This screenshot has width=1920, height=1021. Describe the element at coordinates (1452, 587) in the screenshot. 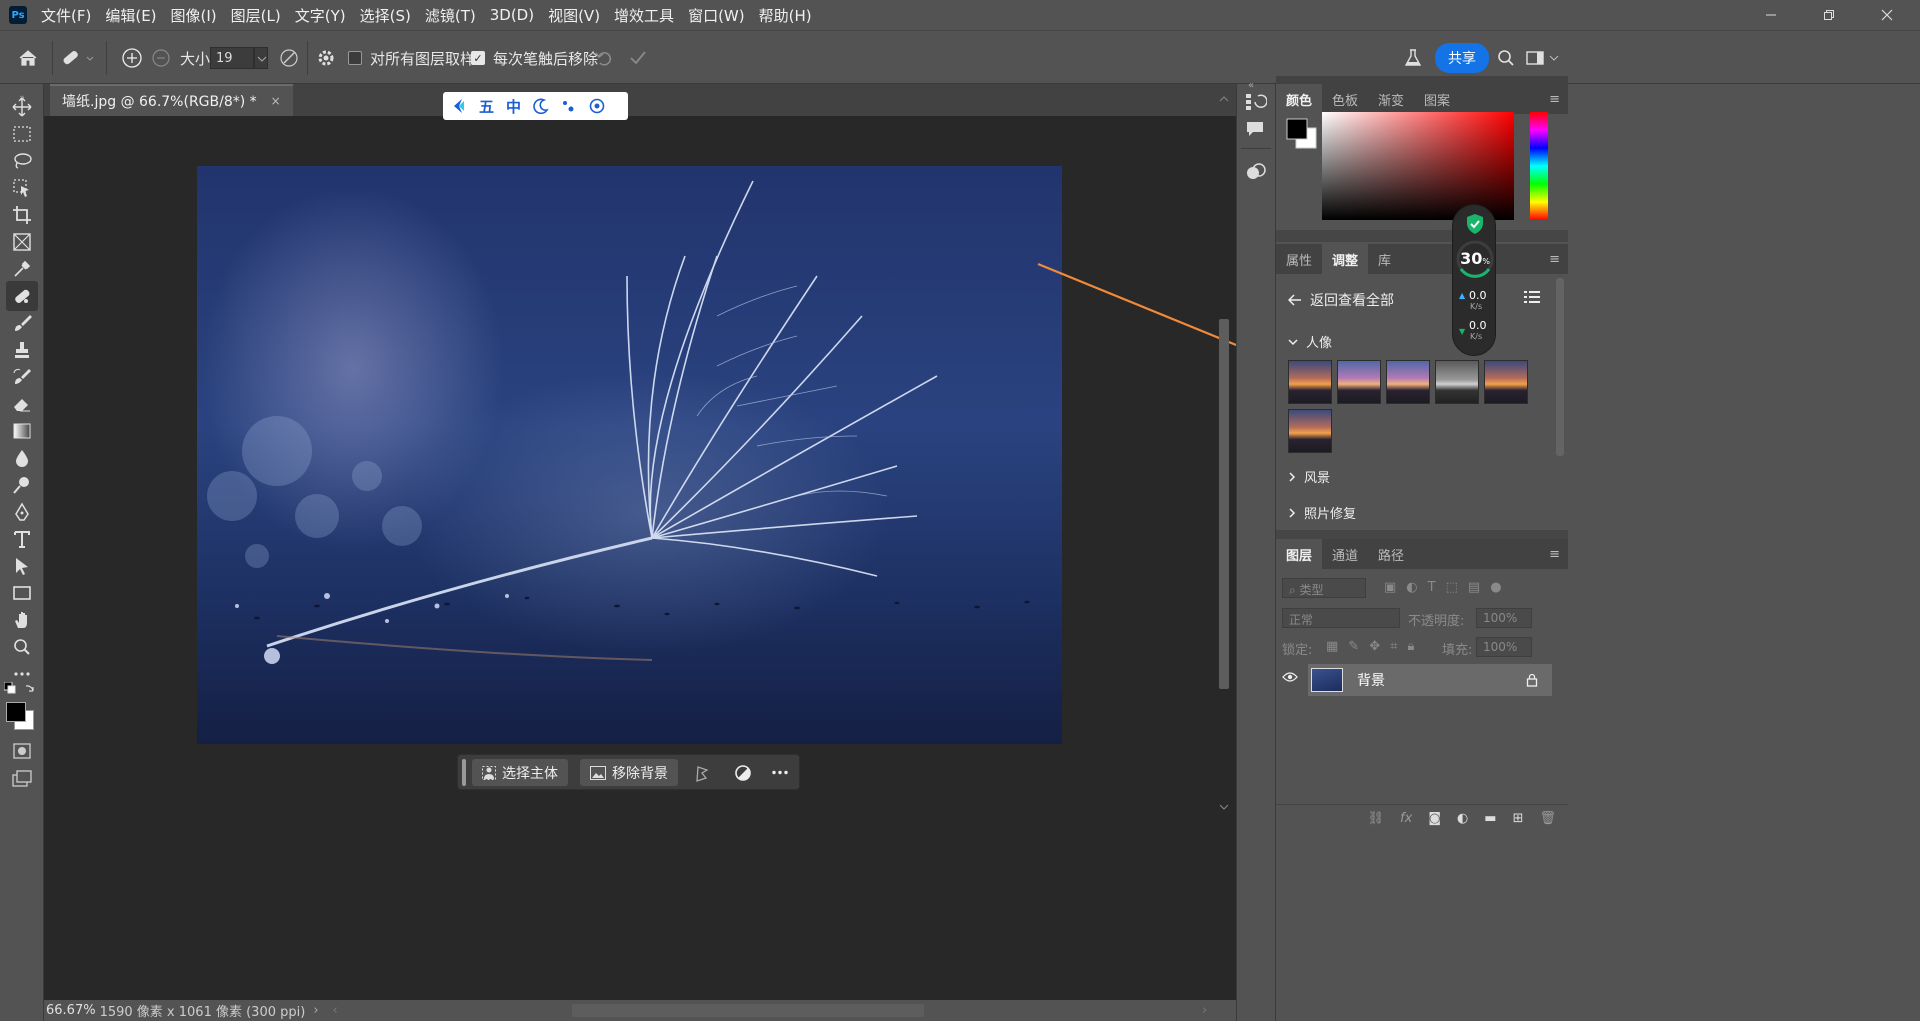

I see `filter-shape-icon: ⬚` at that location.